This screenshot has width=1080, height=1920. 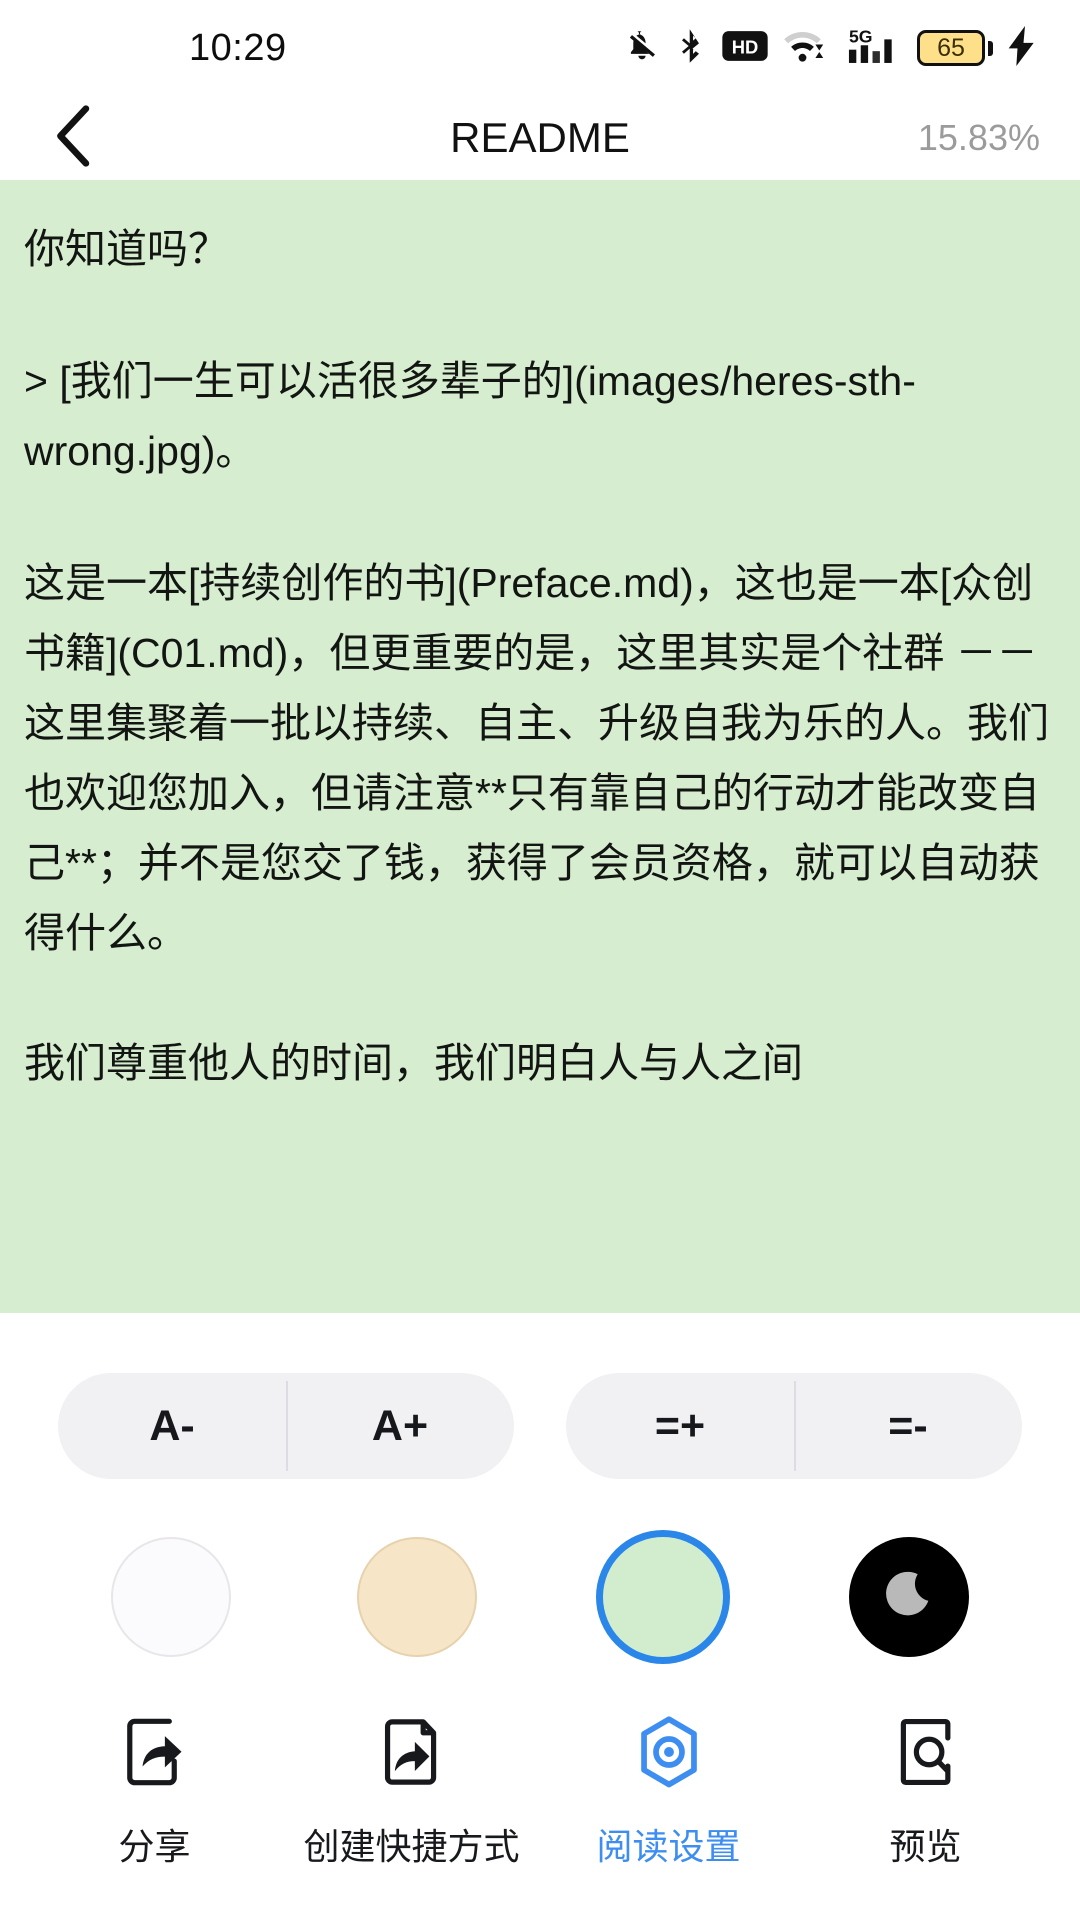 I want to click on back-chevron-icon, so click(x=75, y=138).